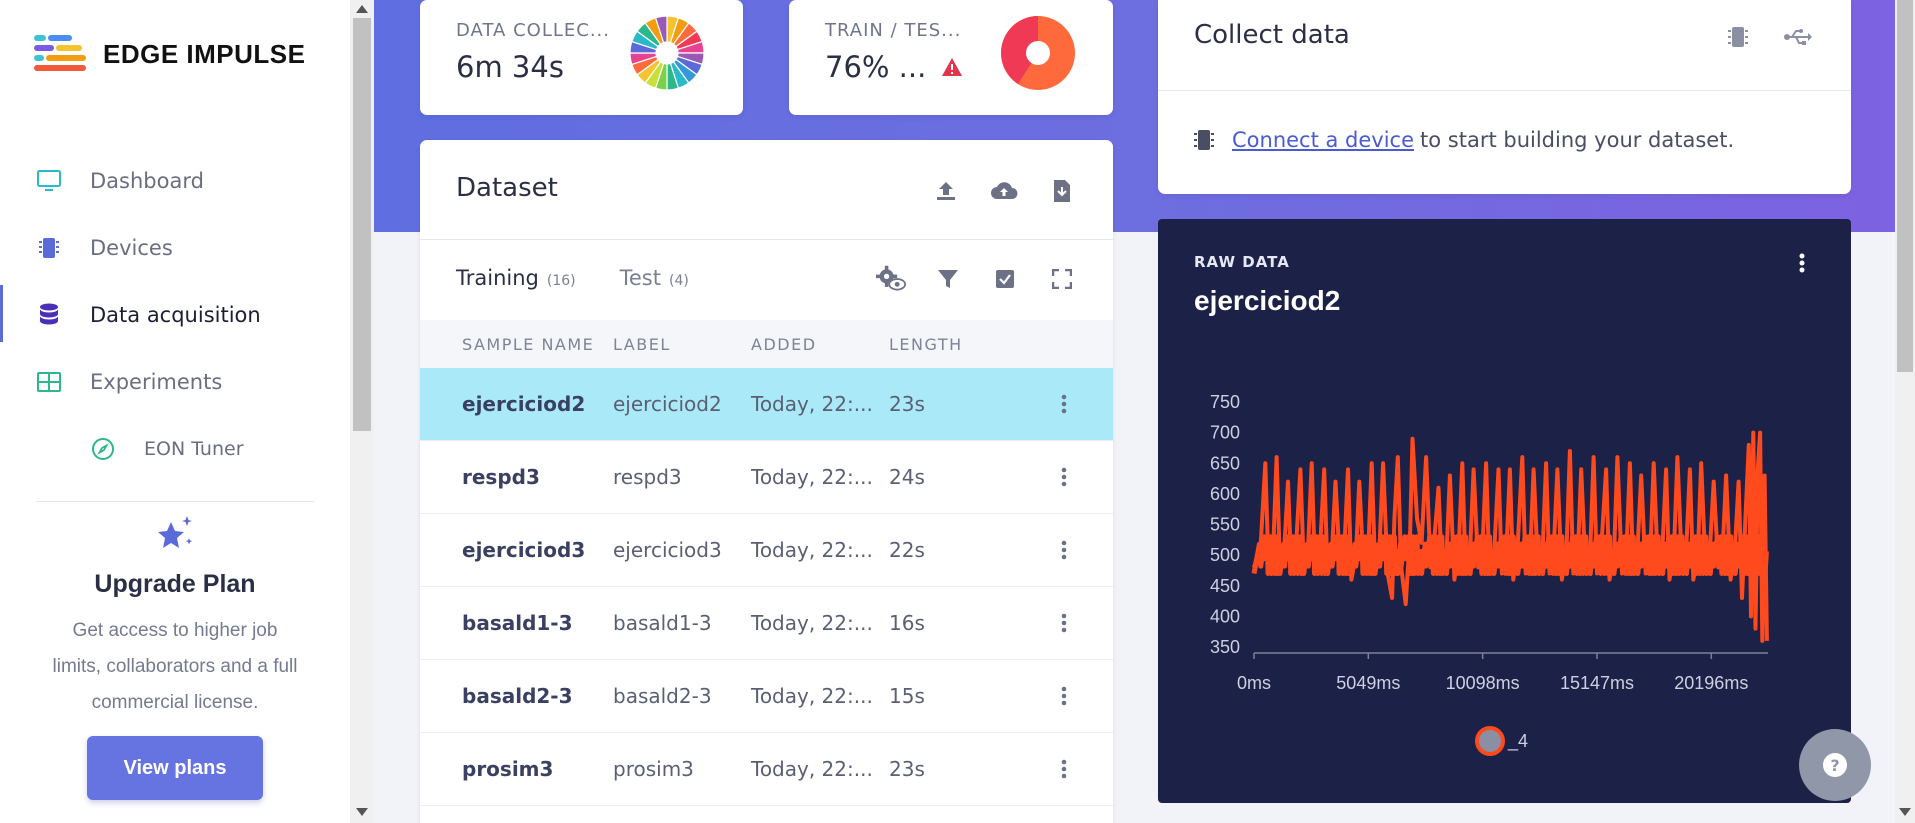 The image size is (1915, 823). I want to click on y-tick-label: 550, so click(1225, 525).